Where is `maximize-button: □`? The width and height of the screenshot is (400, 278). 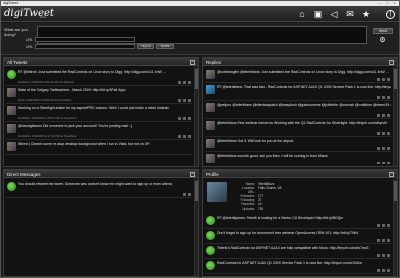 maximize-button: □ is located at coordinates (387, 3).